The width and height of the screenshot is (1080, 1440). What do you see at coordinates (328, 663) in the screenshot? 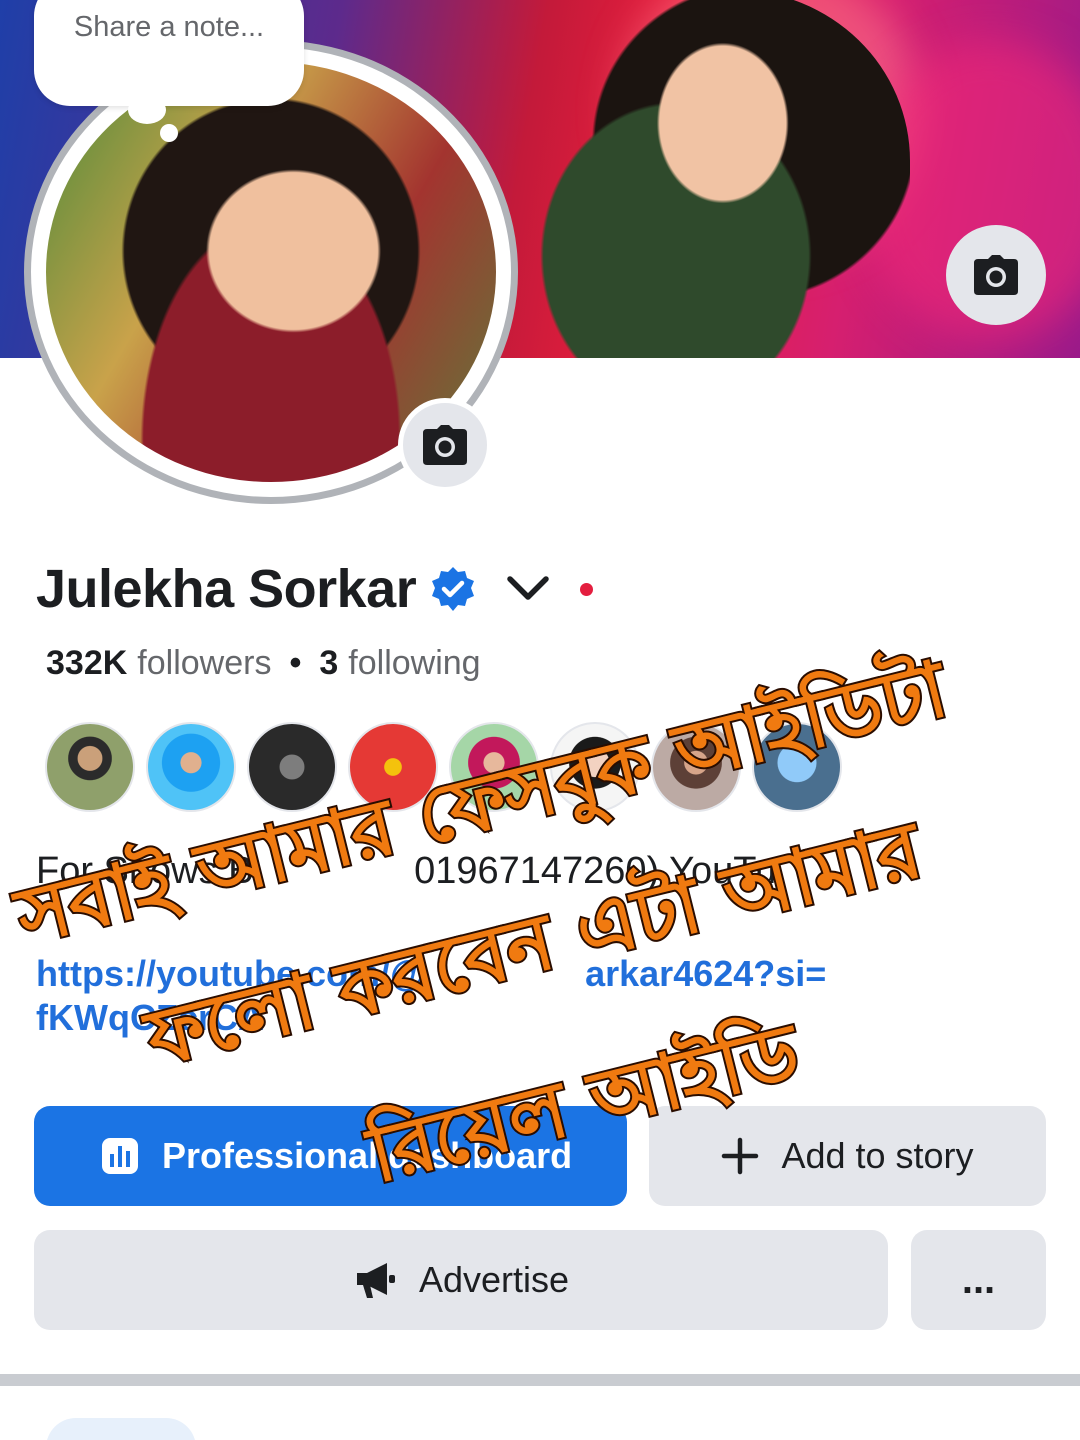
I see `following-count: 3` at bounding box center [328, 663].